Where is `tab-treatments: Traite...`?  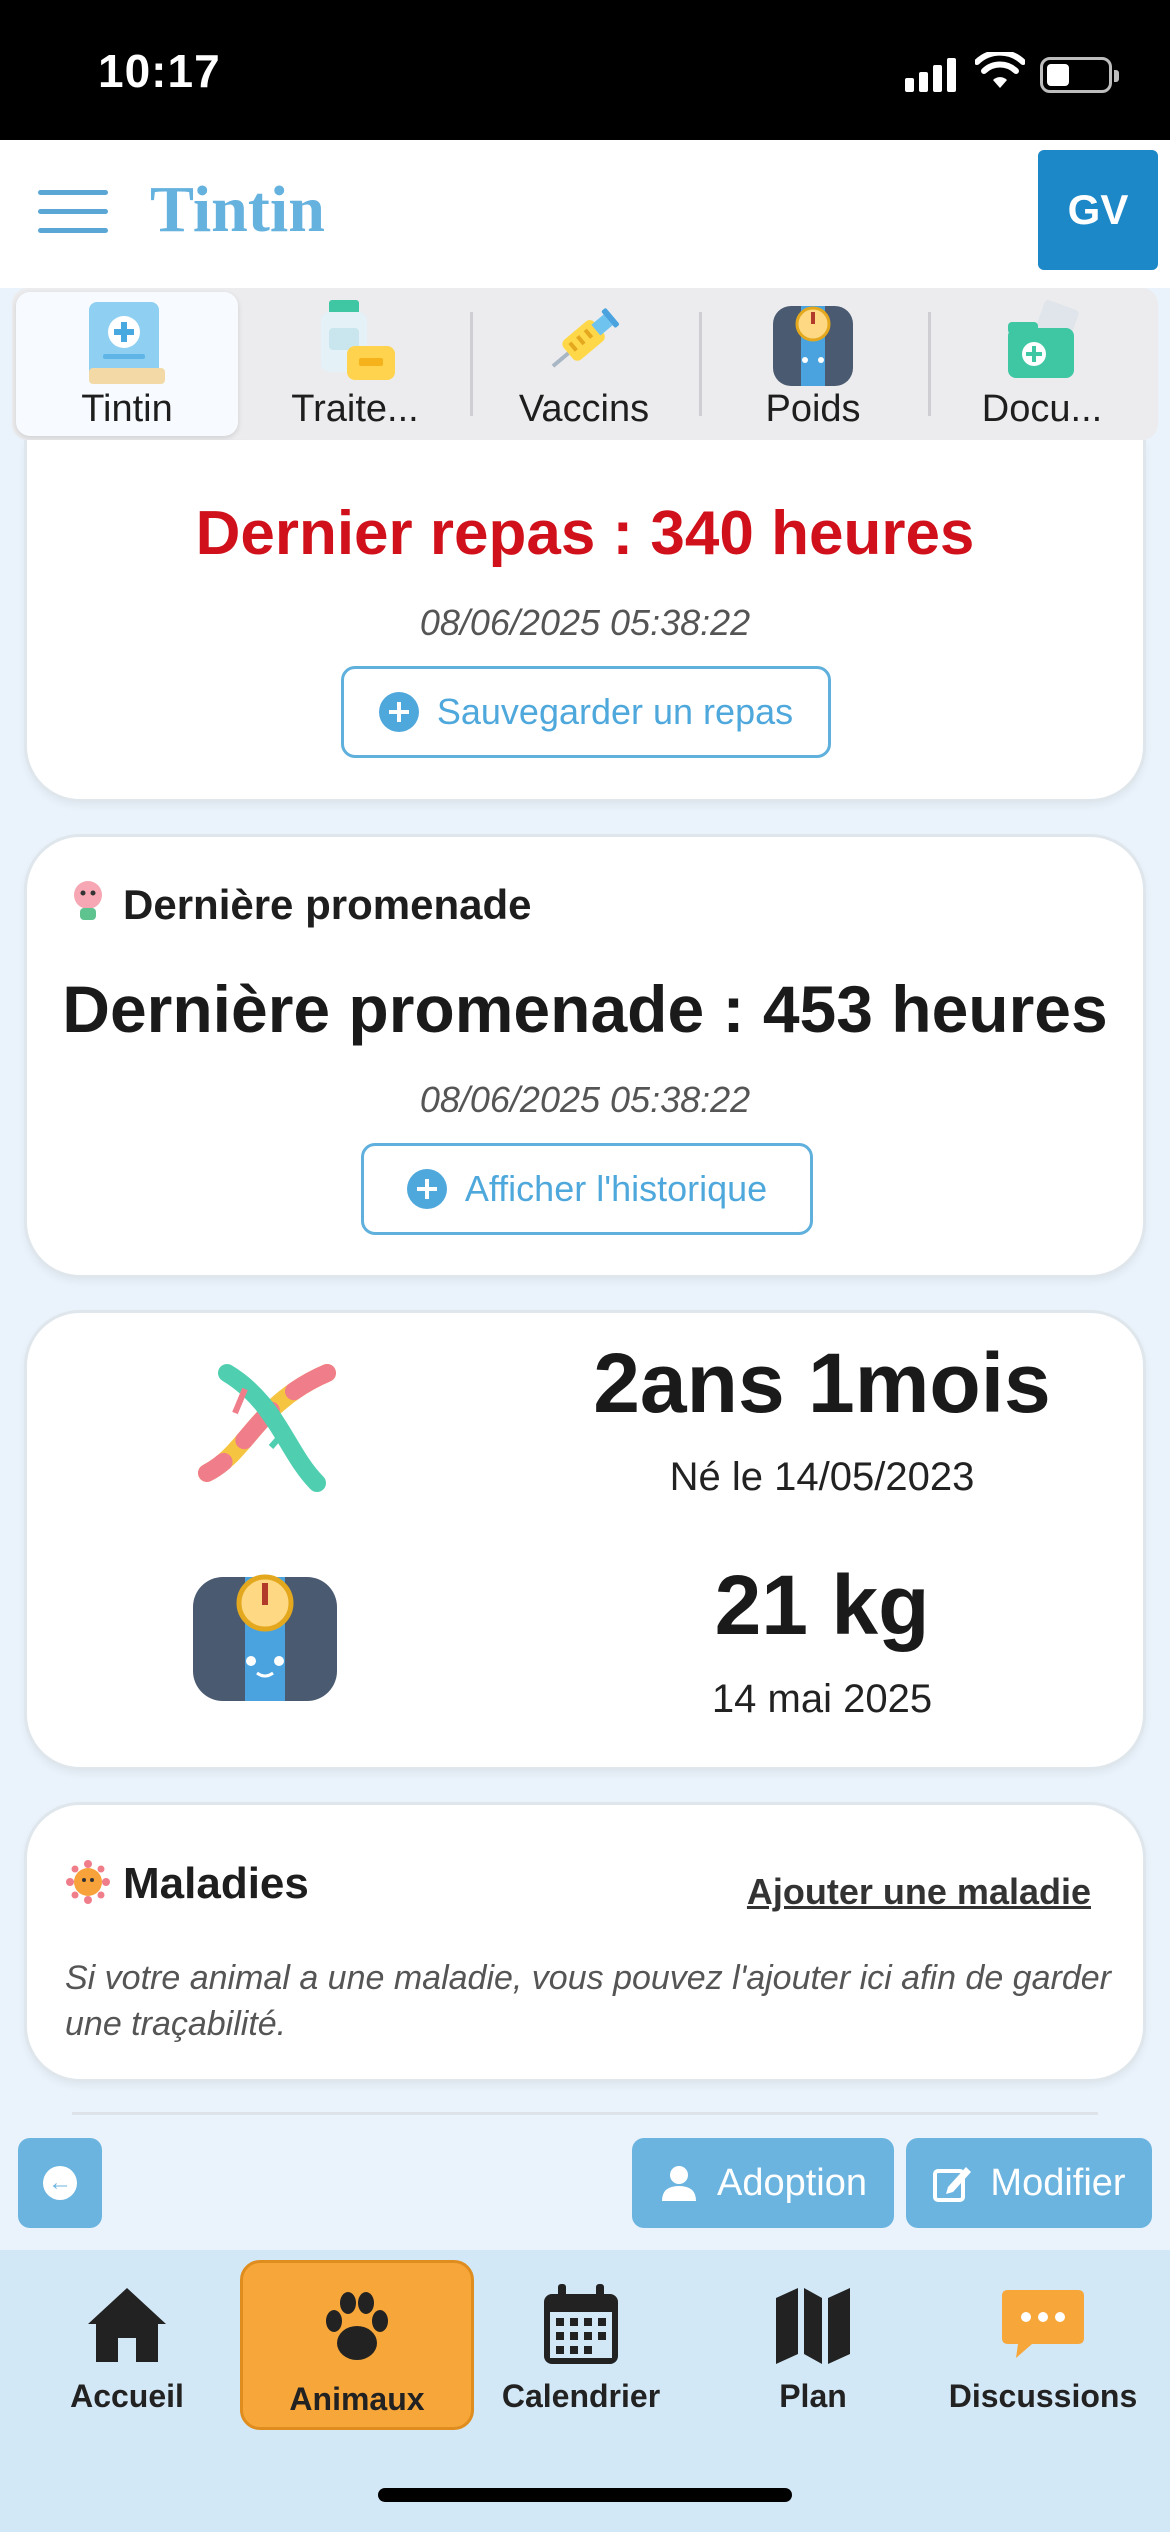
tab-treatments: Traite... is located at coordinates (355, 364).